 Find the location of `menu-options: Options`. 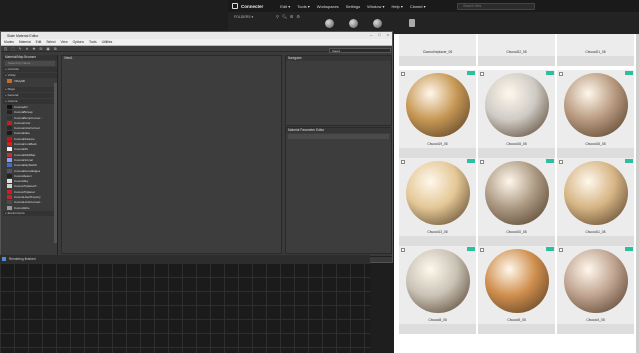

menu-options: Options is located at coordinates (78, 42).